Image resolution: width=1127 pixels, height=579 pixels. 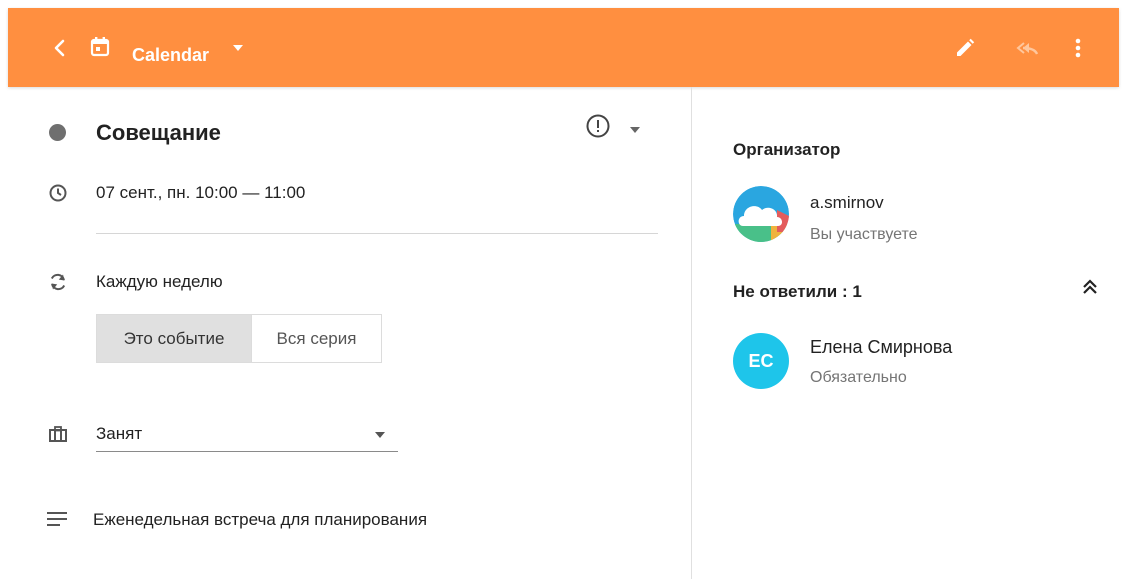 What do you see at coordinates (57, 521) in the screenshot?
I see `description-icon` at bounding box center [57, 521].